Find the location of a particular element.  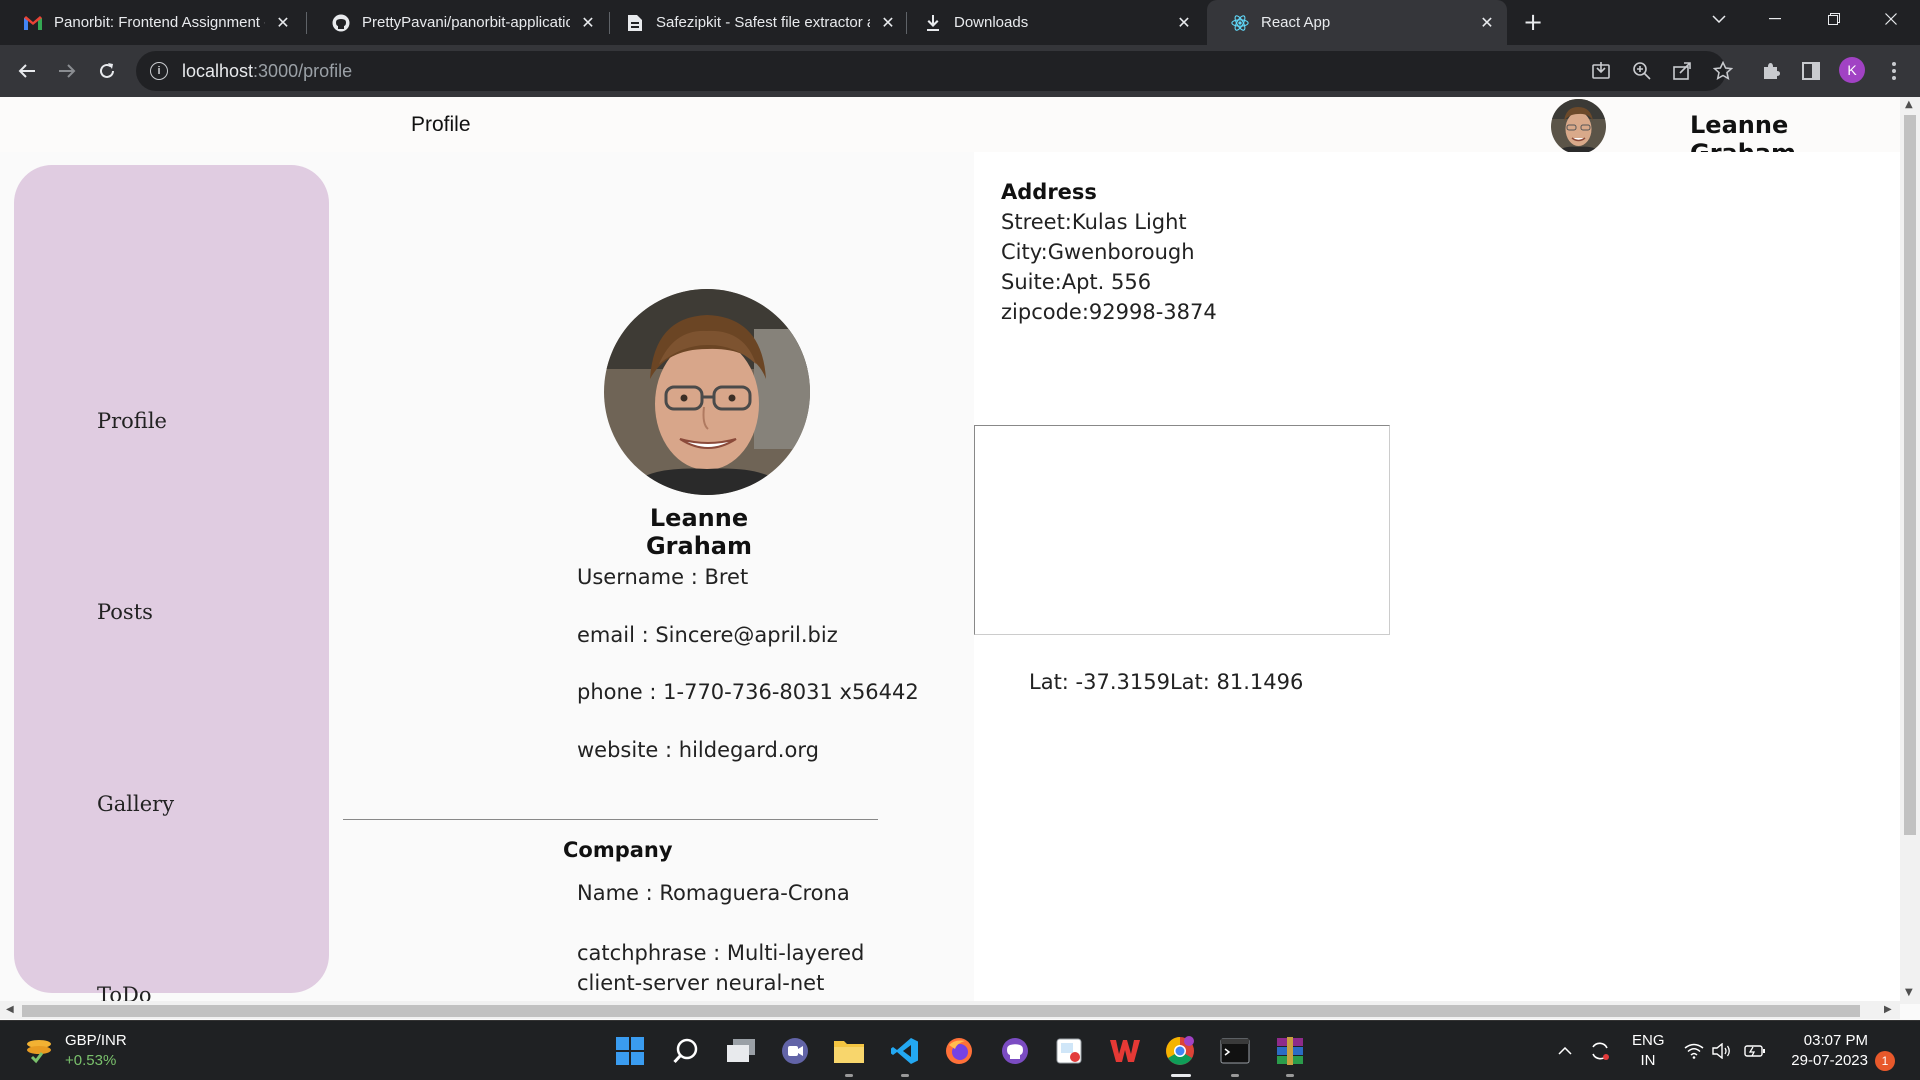

back-arrow-icon is located at coordinates (27, 71).